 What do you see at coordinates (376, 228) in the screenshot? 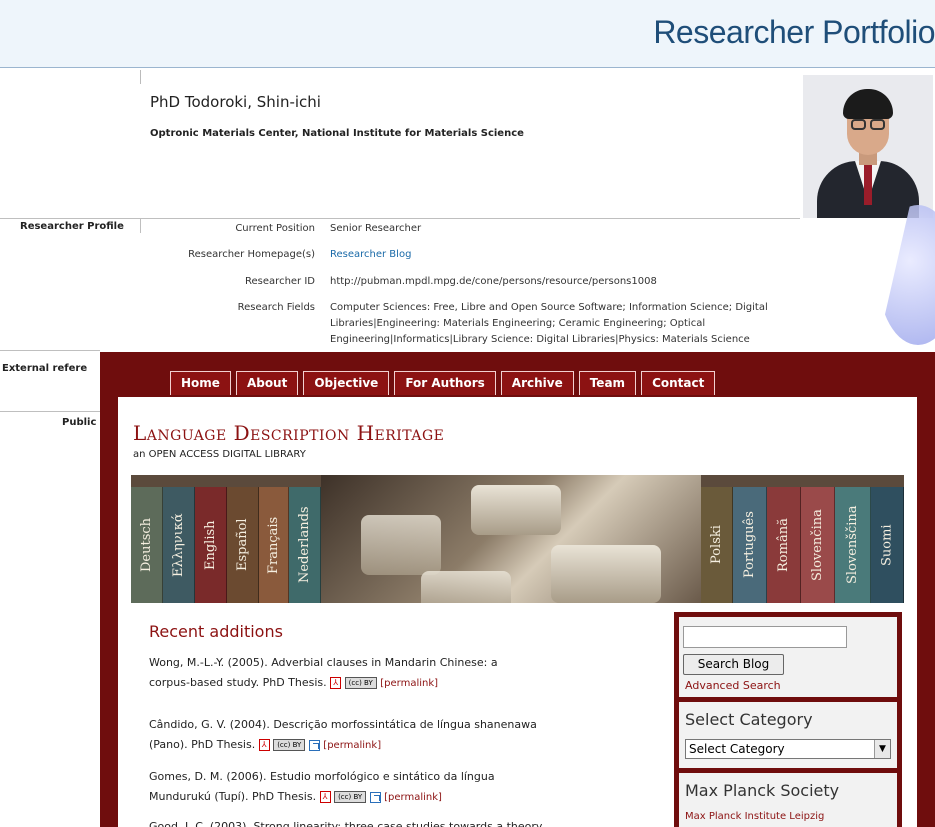
I see `row-value-current-position: Senior Researcher` at bounding box center [376, 228].